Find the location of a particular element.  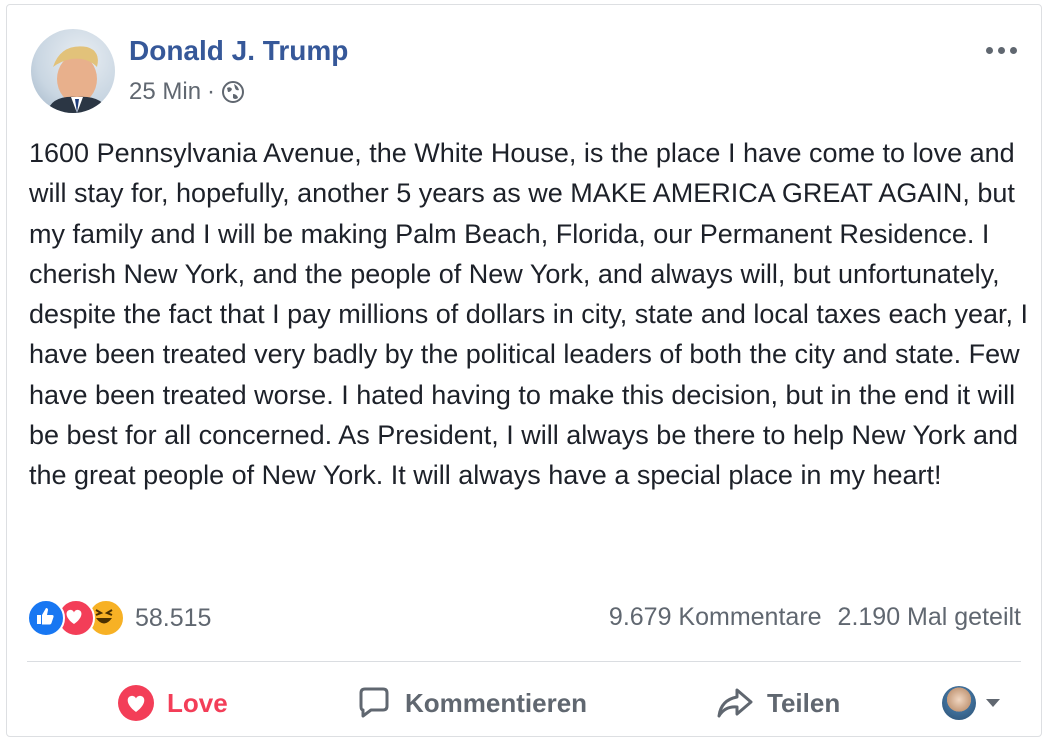

comment-button-label: Kommentieren is located at coordinates (496, 702).